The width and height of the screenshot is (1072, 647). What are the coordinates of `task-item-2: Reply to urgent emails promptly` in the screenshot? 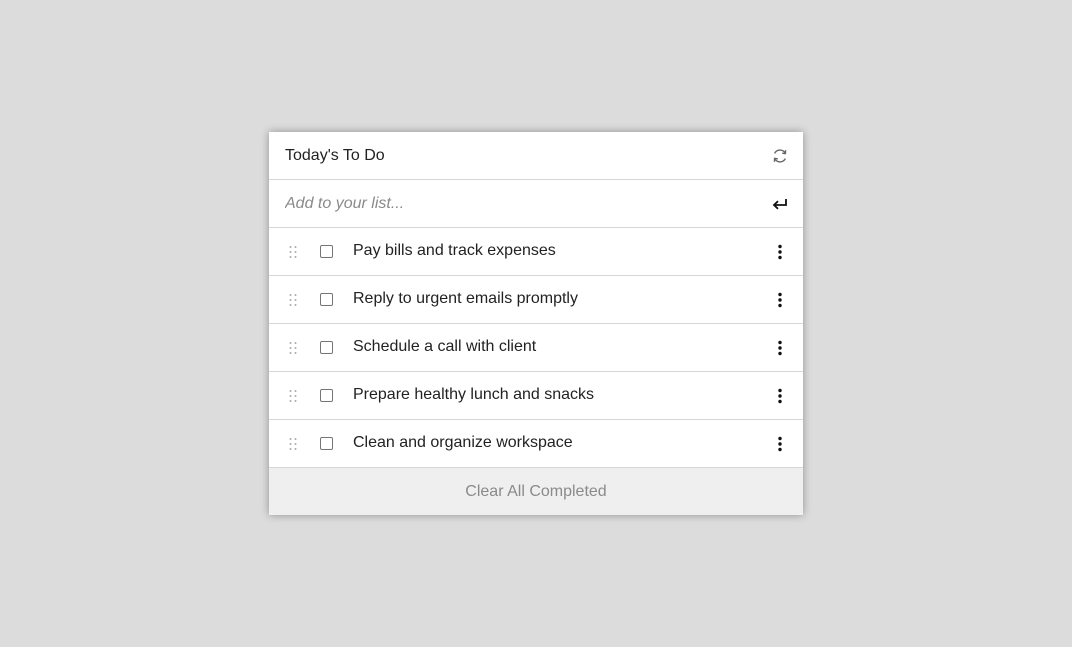 It's located at (536, 300).